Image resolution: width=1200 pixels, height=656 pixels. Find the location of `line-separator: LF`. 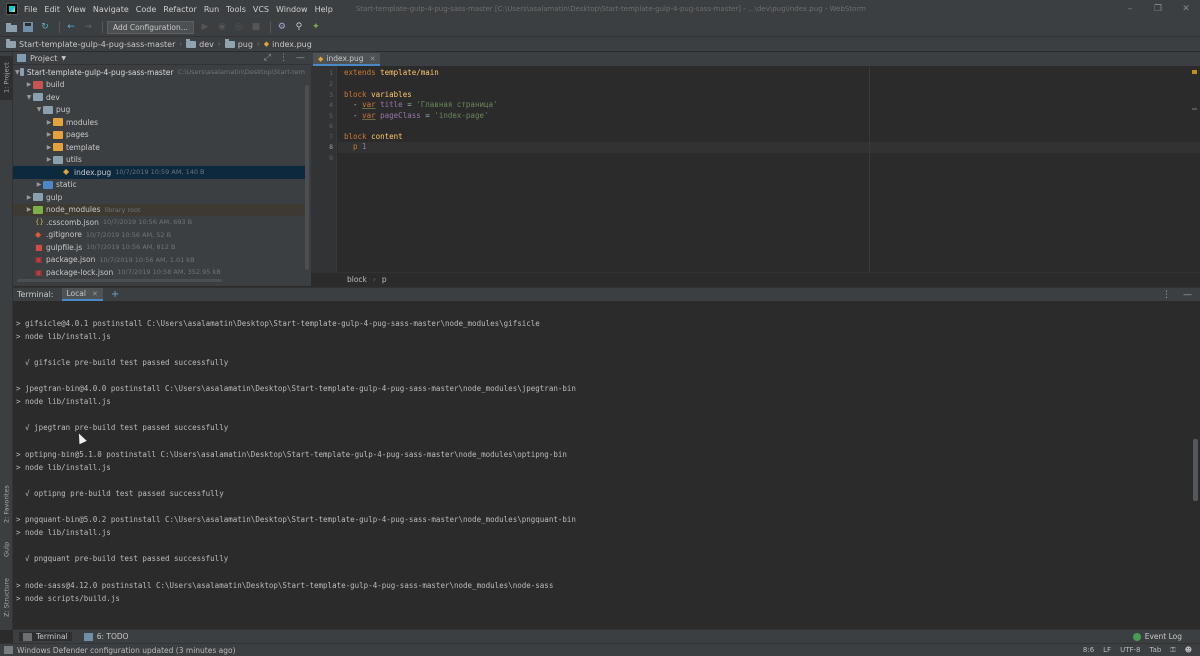

line-separator: LF is located at coordinates (1107, 650).